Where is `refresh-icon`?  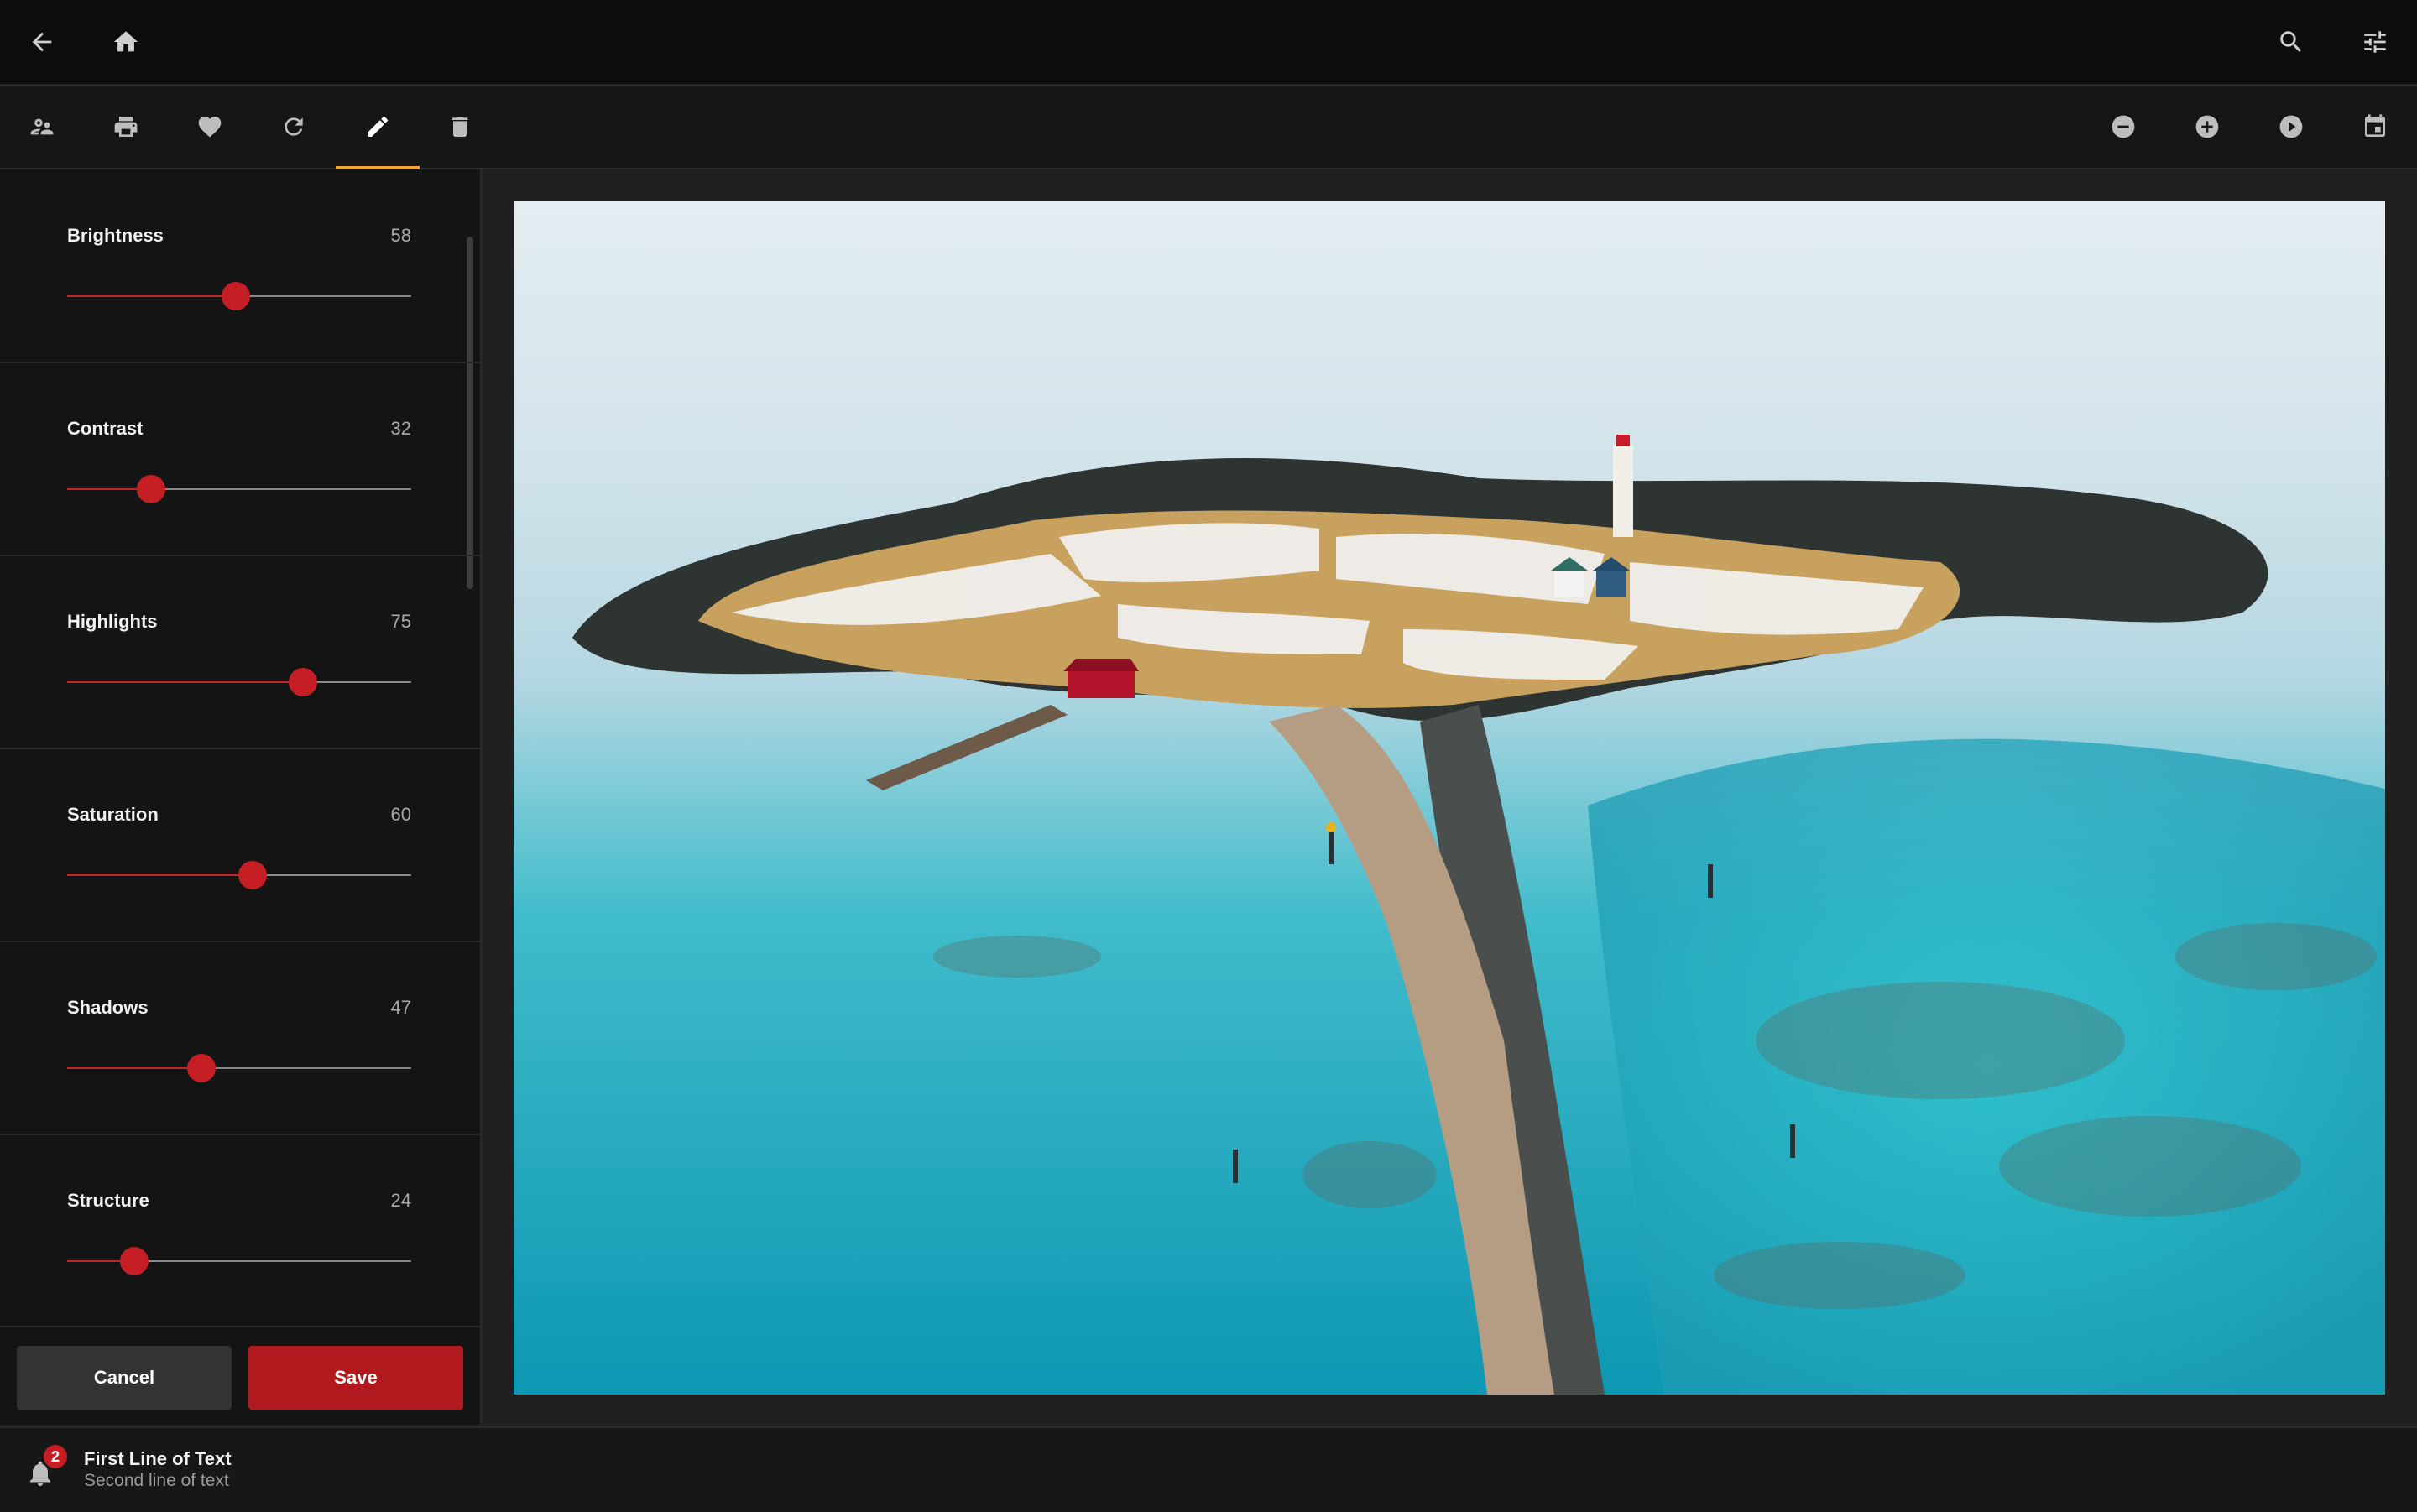 refresh-icon is located at coordinates (294, 127).